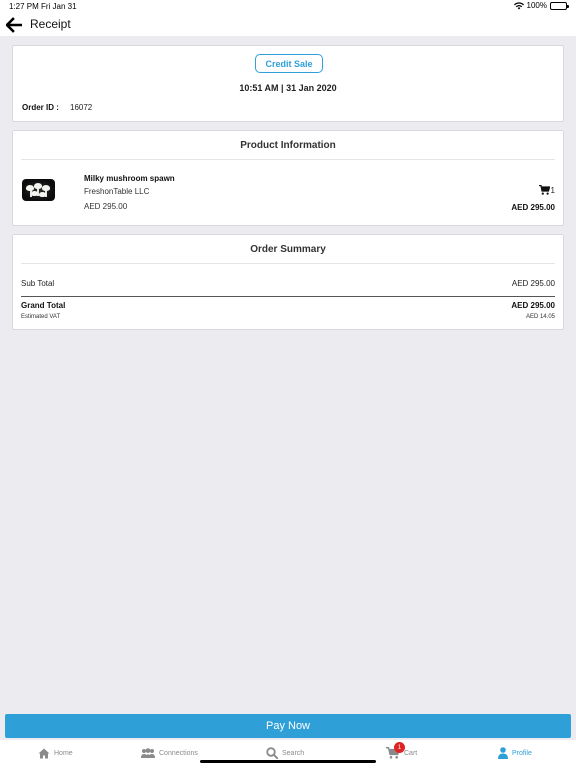 The width and height of the screenshot is (576, 768). I want to click on status-bar: 1:27 PM Fri Jan 31 100%, so click(288, 6).